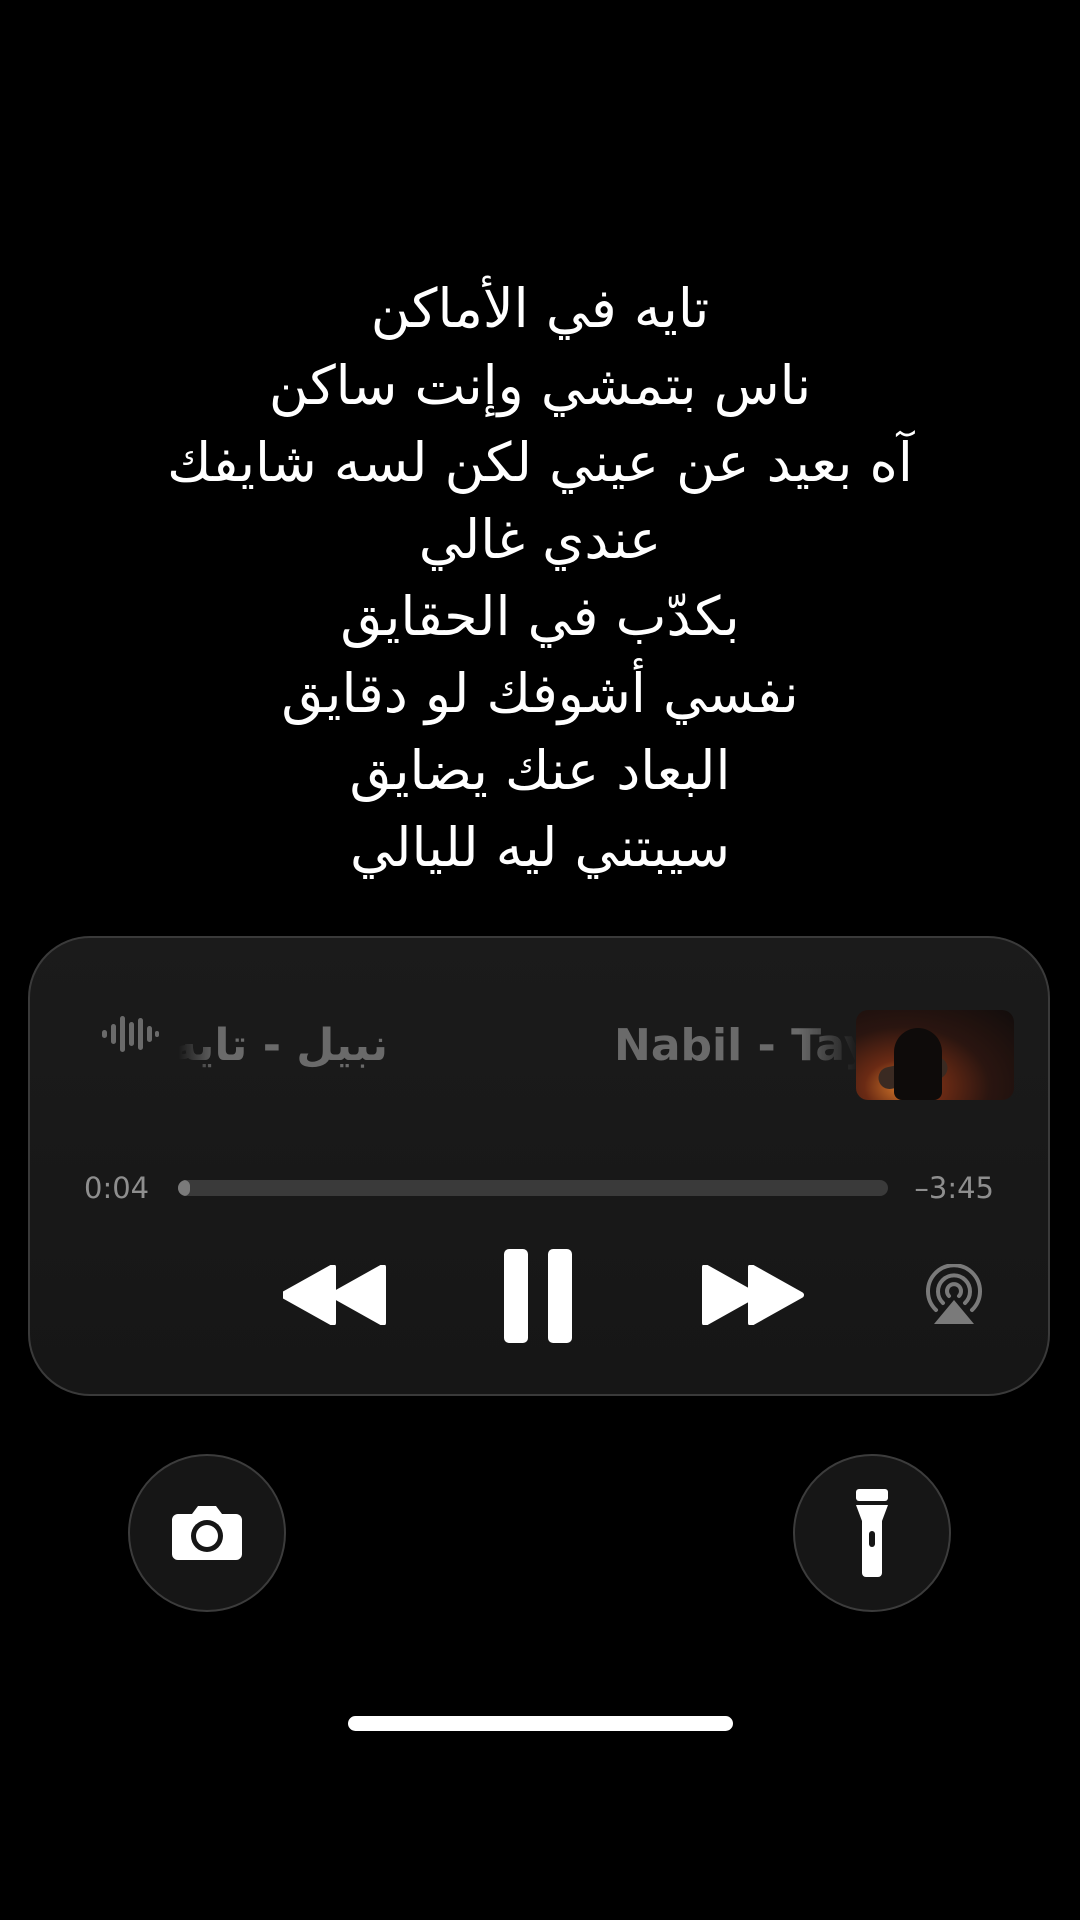 The height and width of the screenshot is (1920, 1080). What do you see at coordinates (540, 770) in the screenshot?
I see `lyric-line: البعاد عنك يضايق` at bounding box center [540, 770].